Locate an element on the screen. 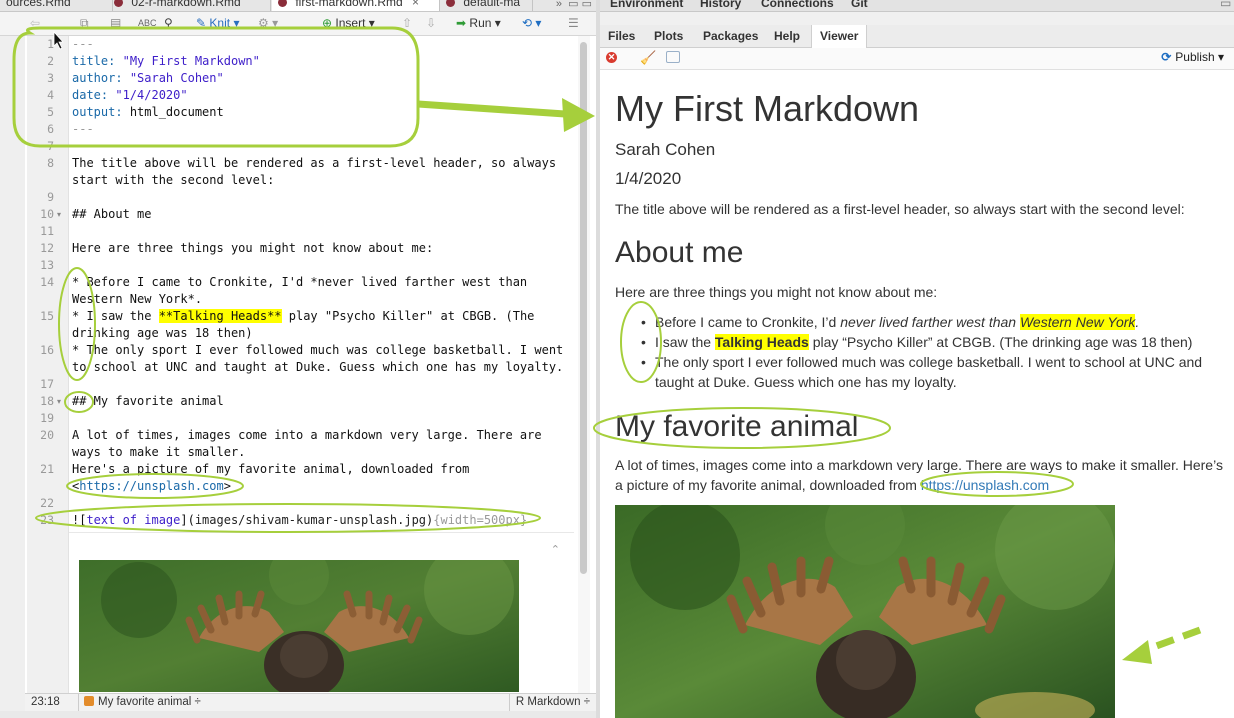 The height and width of the screenshot is (718, 1234). bottom-strip is located at coordinates (298, 714).